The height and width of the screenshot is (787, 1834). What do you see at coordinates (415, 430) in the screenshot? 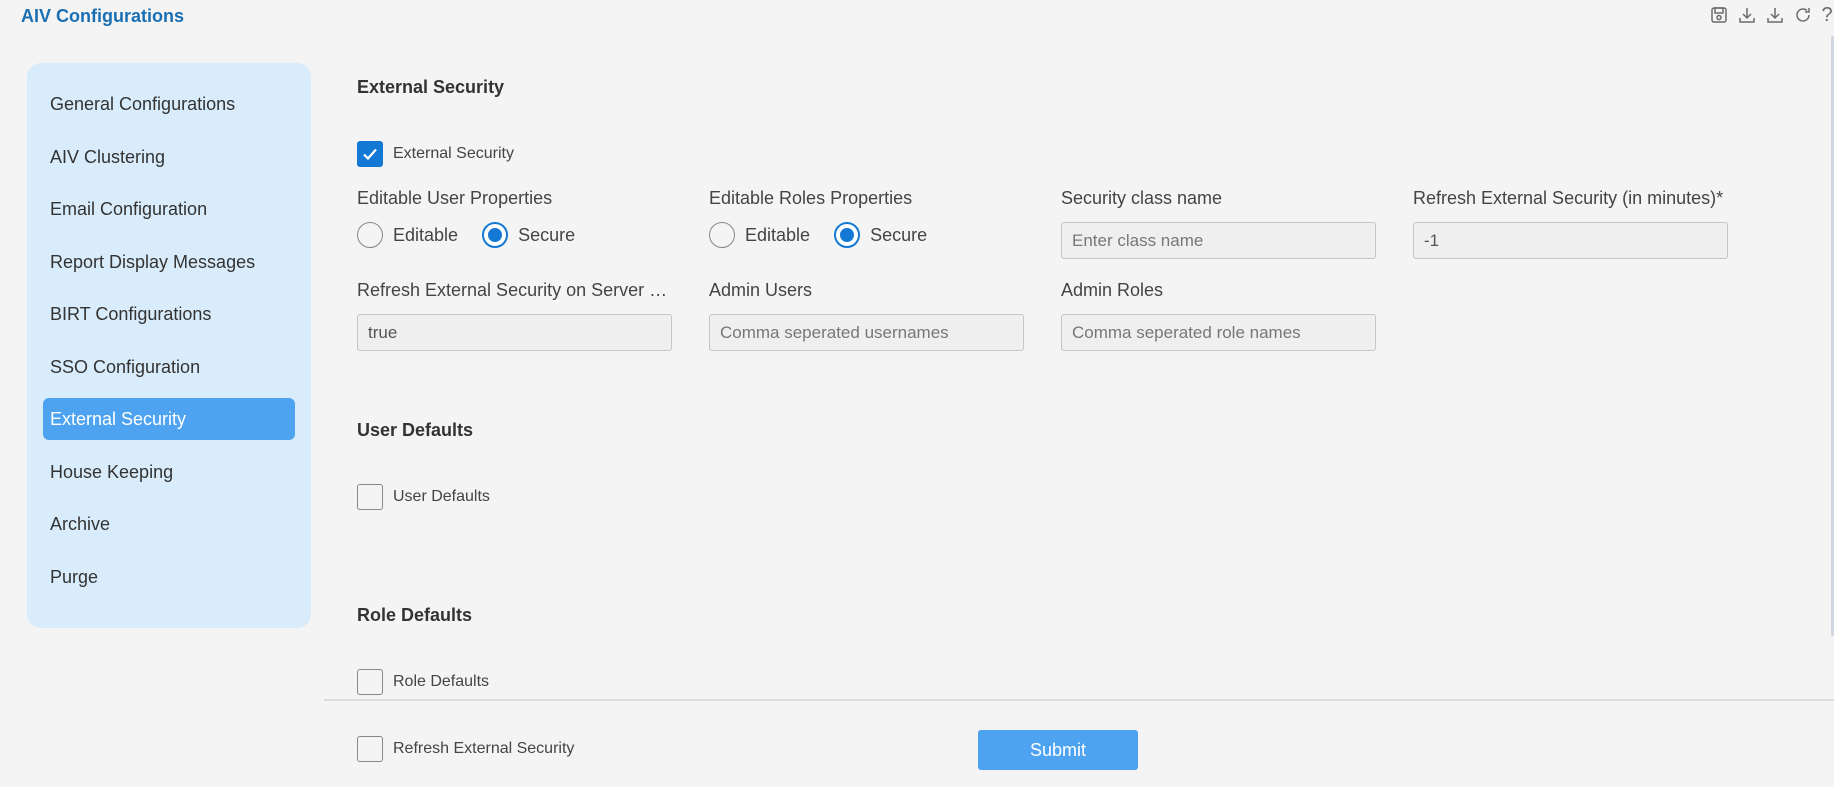
I see `section-title-user-defaults: User Defaults` at bounding box center [415, 430].